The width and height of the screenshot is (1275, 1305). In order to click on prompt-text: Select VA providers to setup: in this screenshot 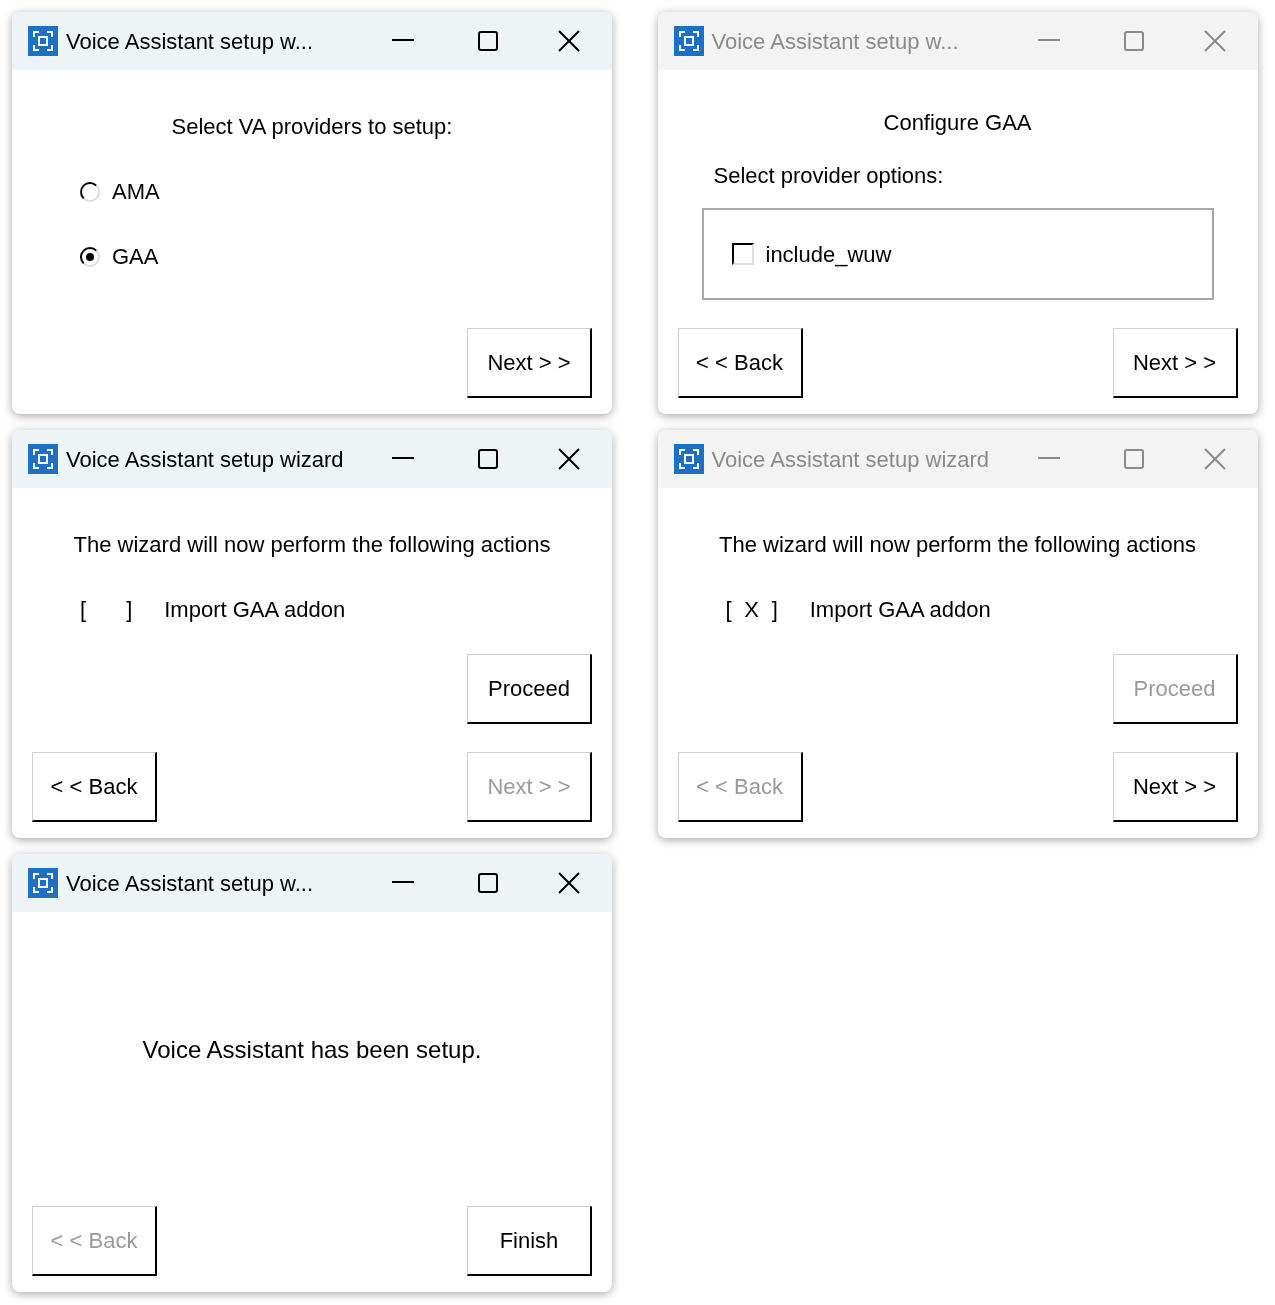, I will do `click(312, 127)`.